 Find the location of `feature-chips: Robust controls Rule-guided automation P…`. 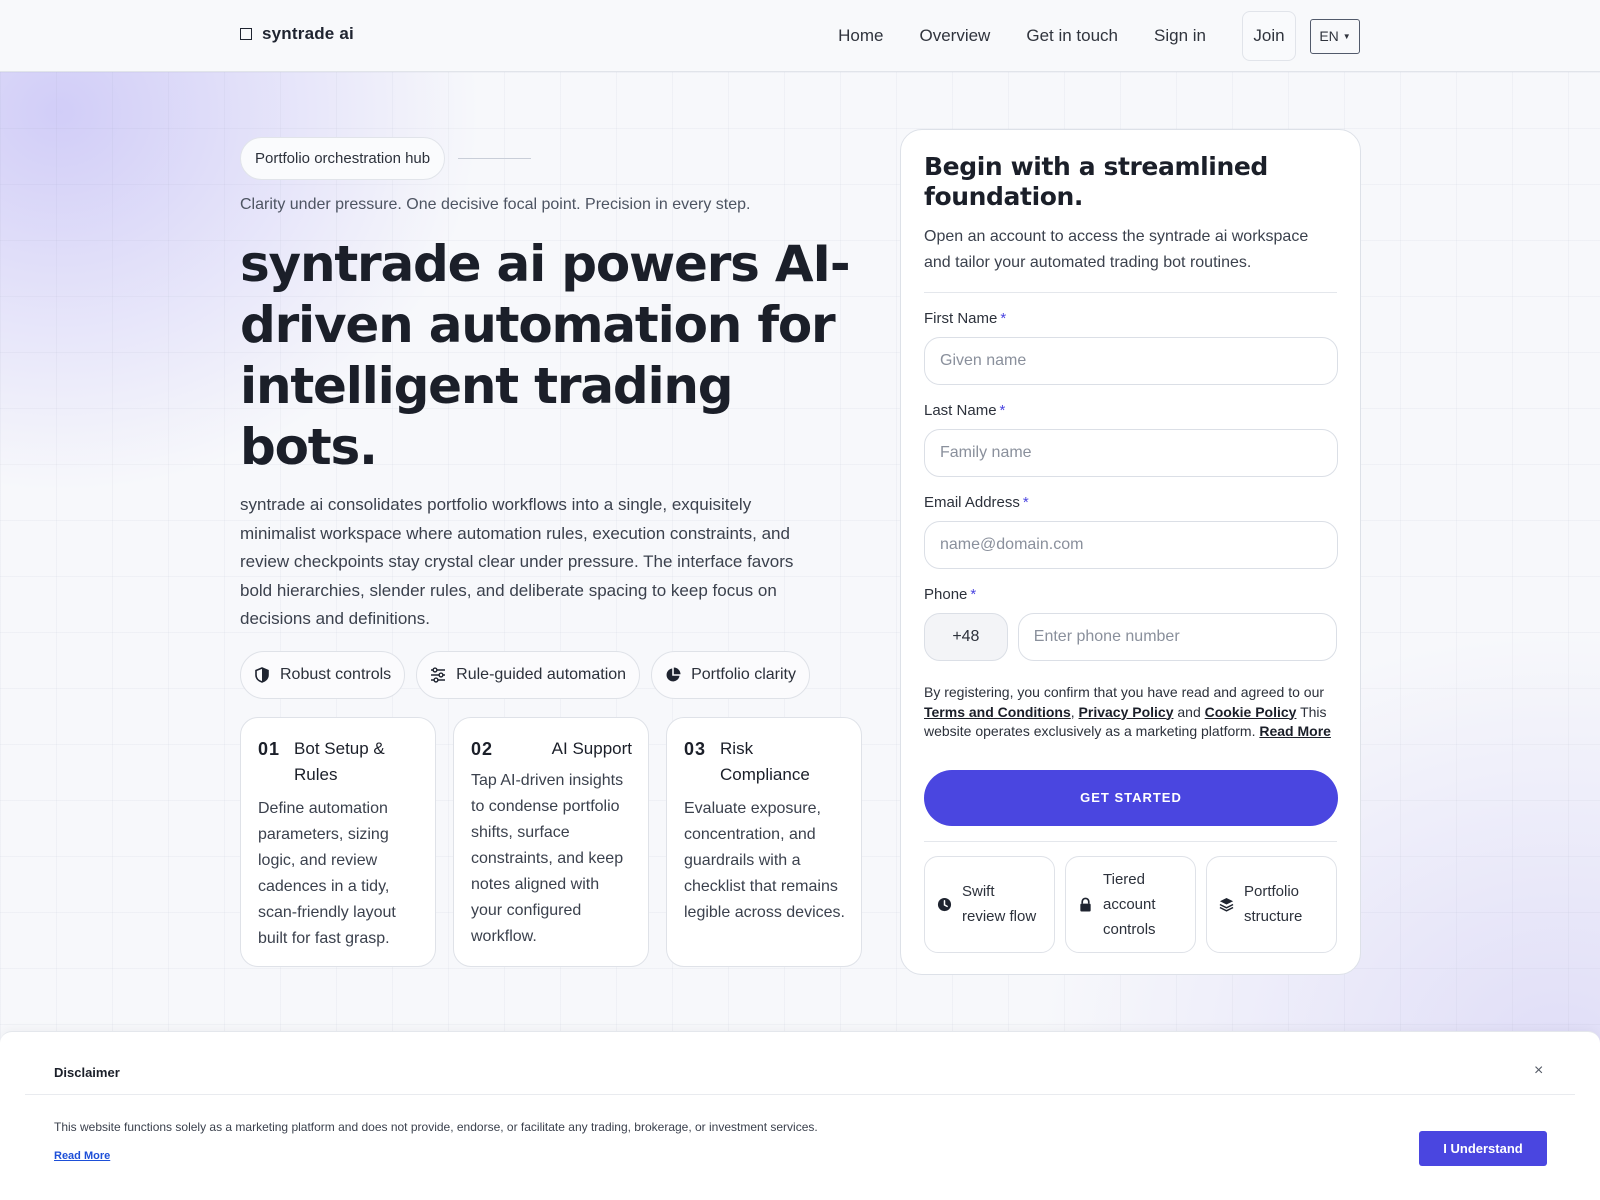

feature-chips: Robust controls Rule-guided automation P… is located at coordinates (525, 675).